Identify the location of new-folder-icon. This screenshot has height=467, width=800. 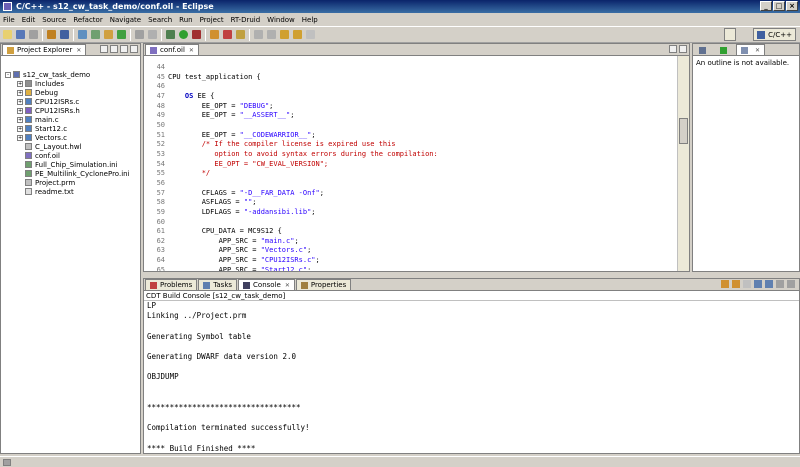
(108, 34).